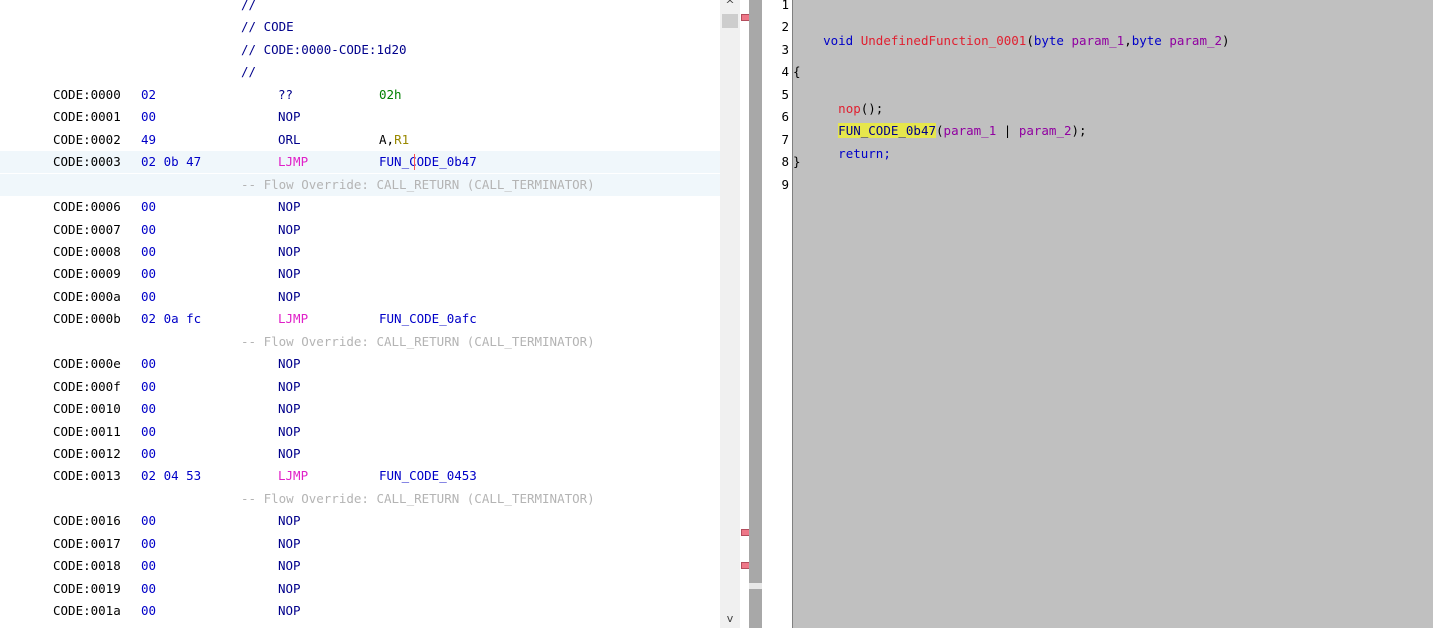 This screenshot has width=1433, height=628. What do you see at coordinates (87, 386) in the screenshot?
I see `address: CODE:000f` at bounding box center [87, 386].